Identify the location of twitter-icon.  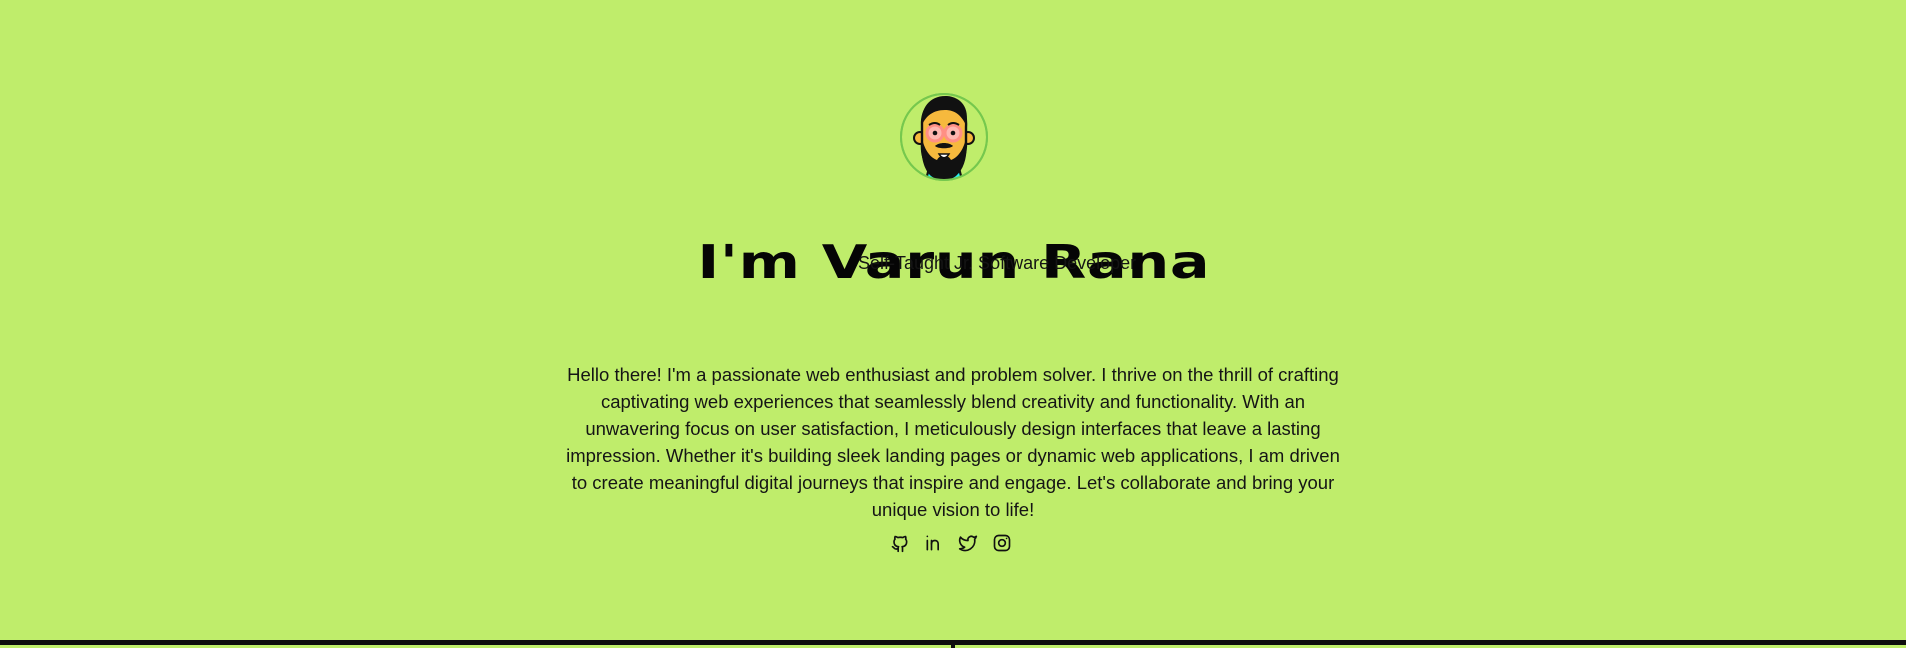
(968, 543).